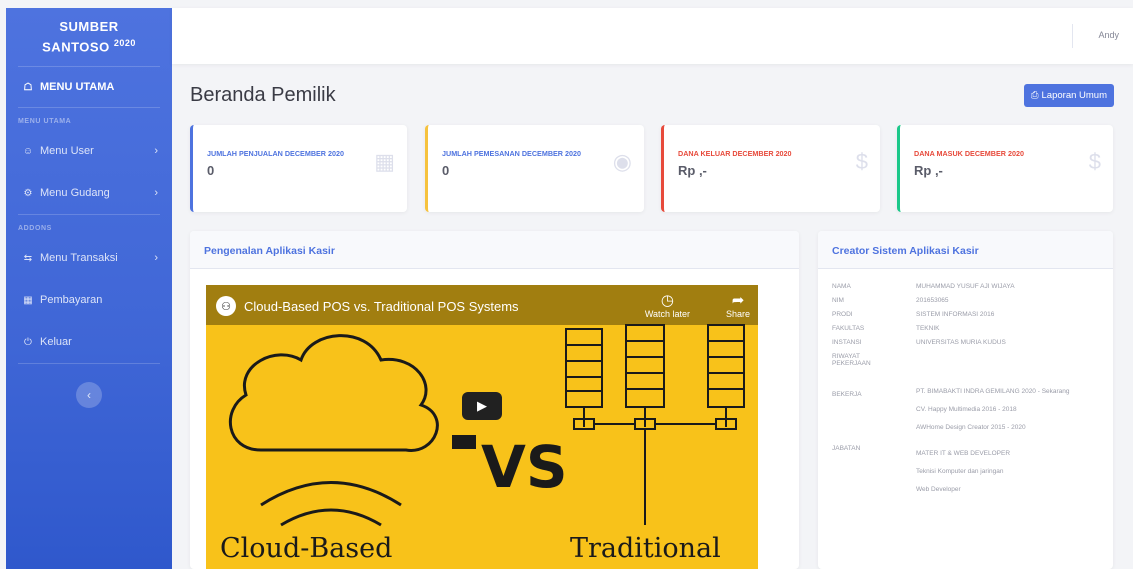 Image resolution: width=1133 pixels, height=569 pixels. I want to click on info-value: 201653065, so click(932, 300).